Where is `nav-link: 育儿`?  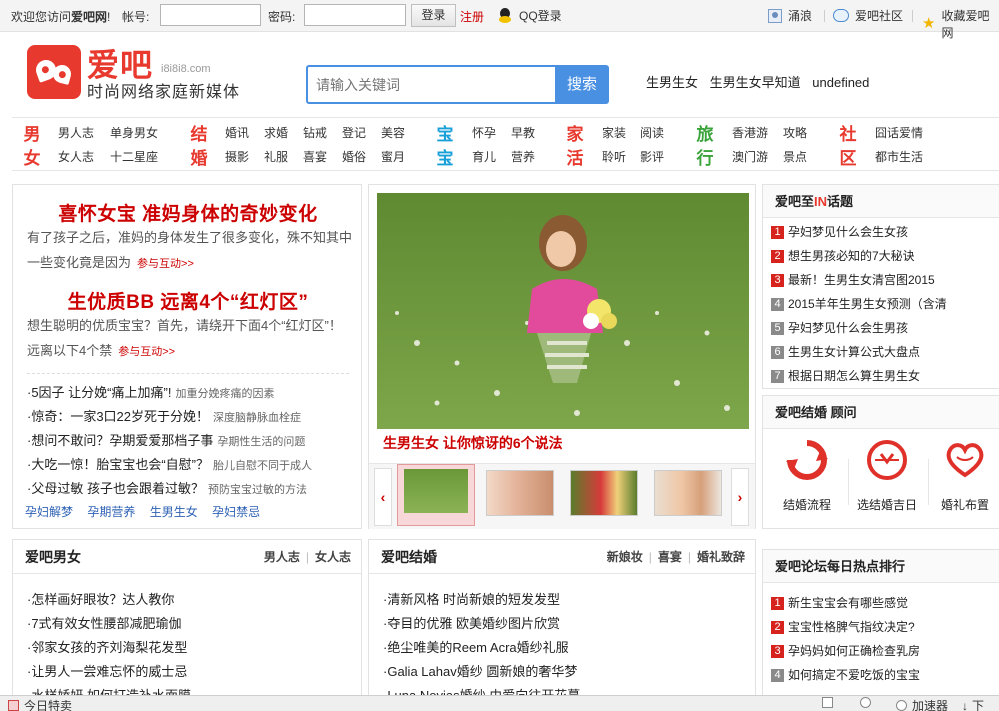
nav-link: 育儿 is located at coordinates (484, 156).